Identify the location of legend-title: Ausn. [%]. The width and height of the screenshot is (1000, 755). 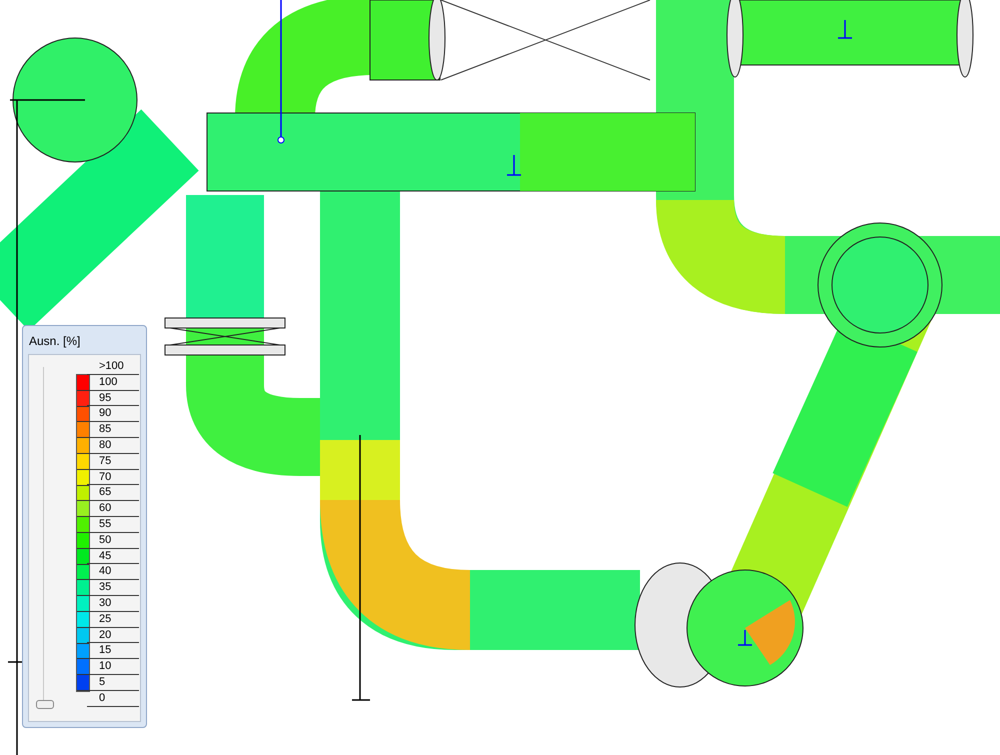
(55, 341).